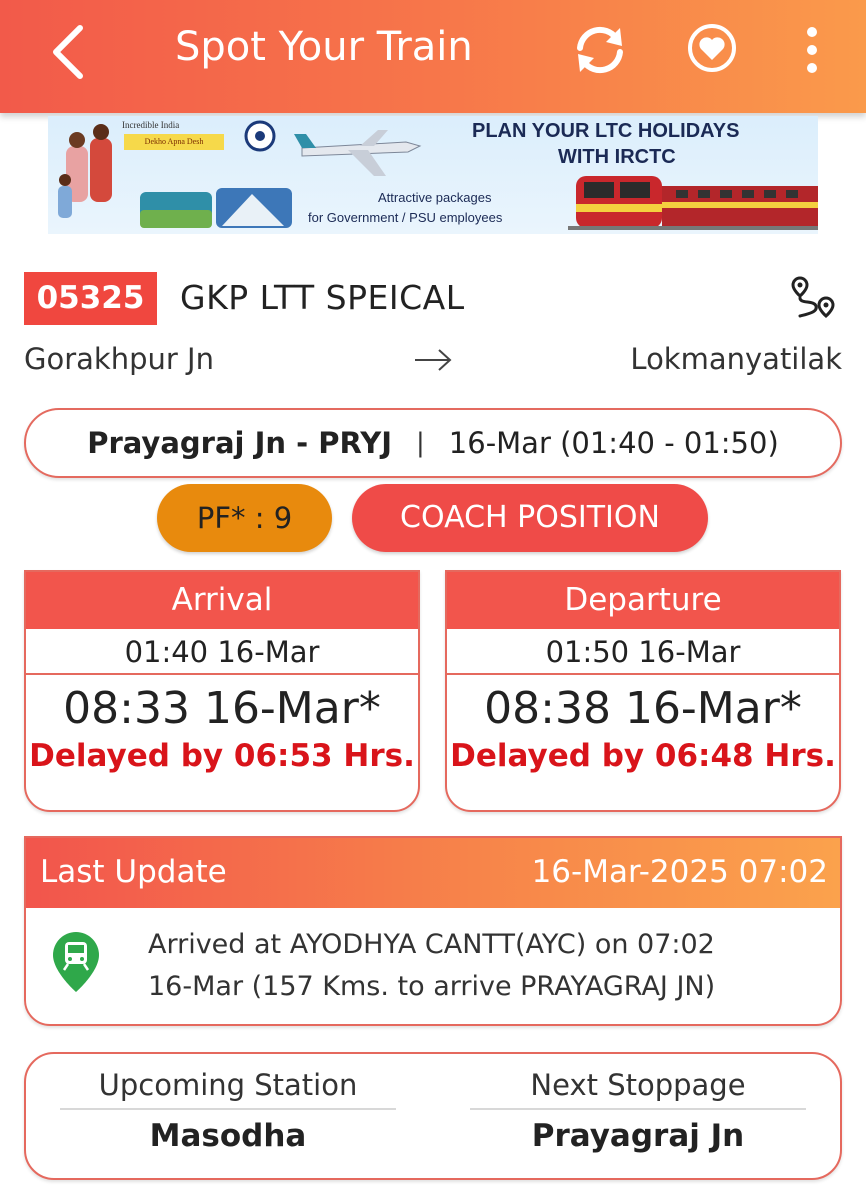  Describe the element at coordinates (222, 652) in the screenshot. I see `arrival-scheduled: 01:40 16-Mar` at that location.